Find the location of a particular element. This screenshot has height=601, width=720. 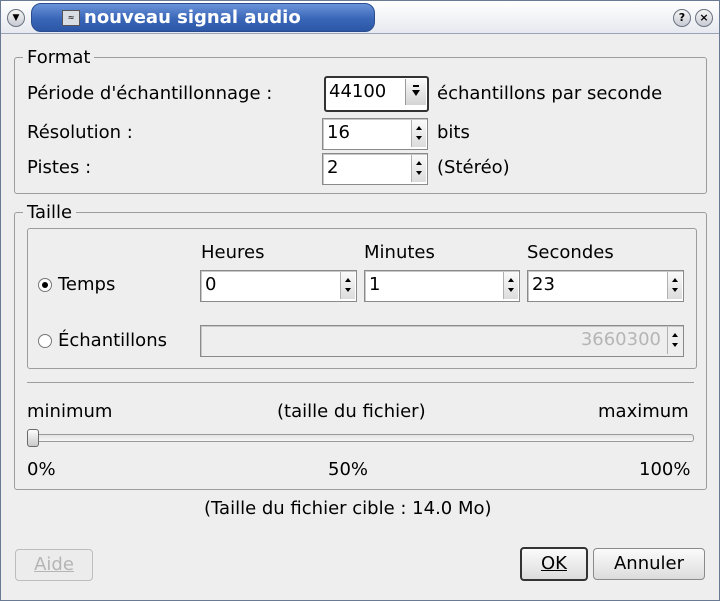

time-label: Temps is located at coordinates (86, 284).